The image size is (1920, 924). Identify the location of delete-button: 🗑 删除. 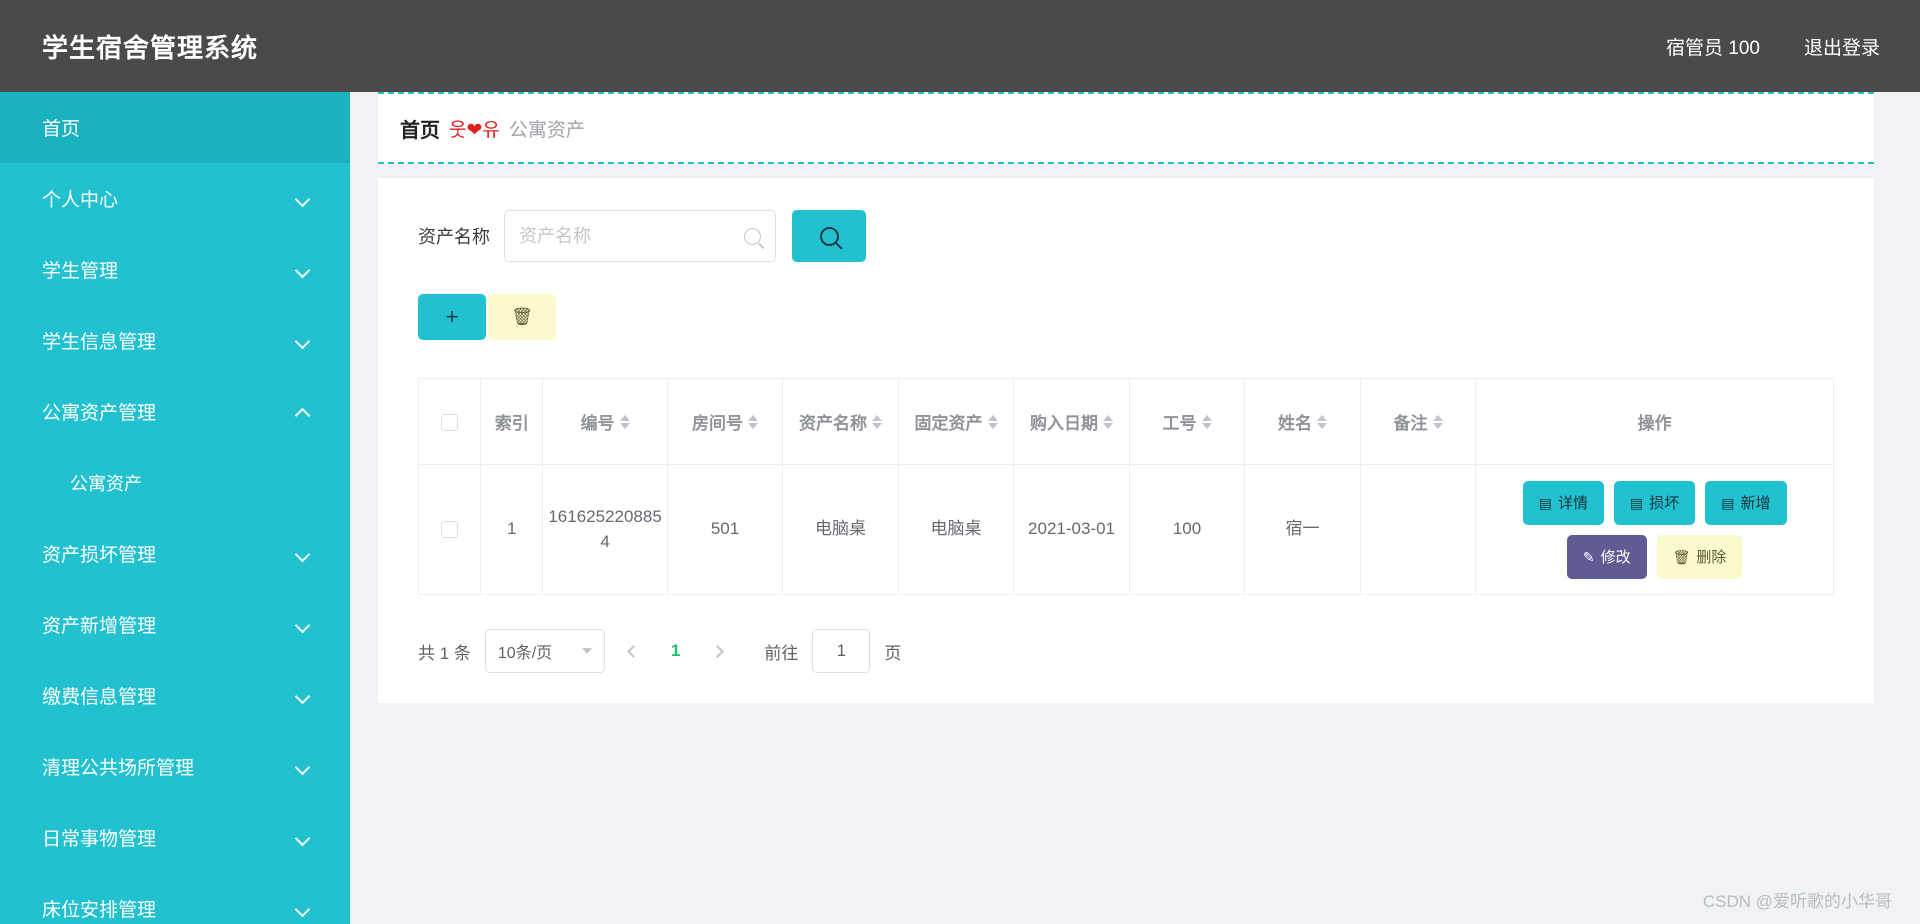
(1699, 556).